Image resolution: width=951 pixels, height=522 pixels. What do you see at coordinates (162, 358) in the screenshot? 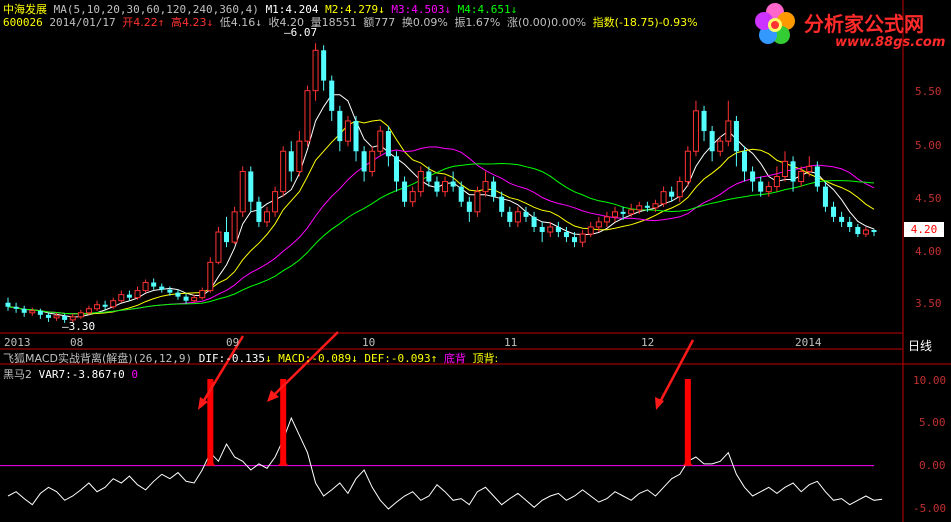
I see `indicator-params: (26,12,9)` at bounding box center [162, 358].